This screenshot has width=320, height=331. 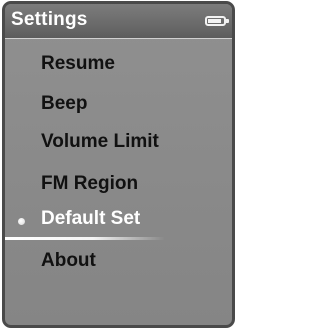 I want to click on menu-item-label: Default Set, so click(x=91, y=218).